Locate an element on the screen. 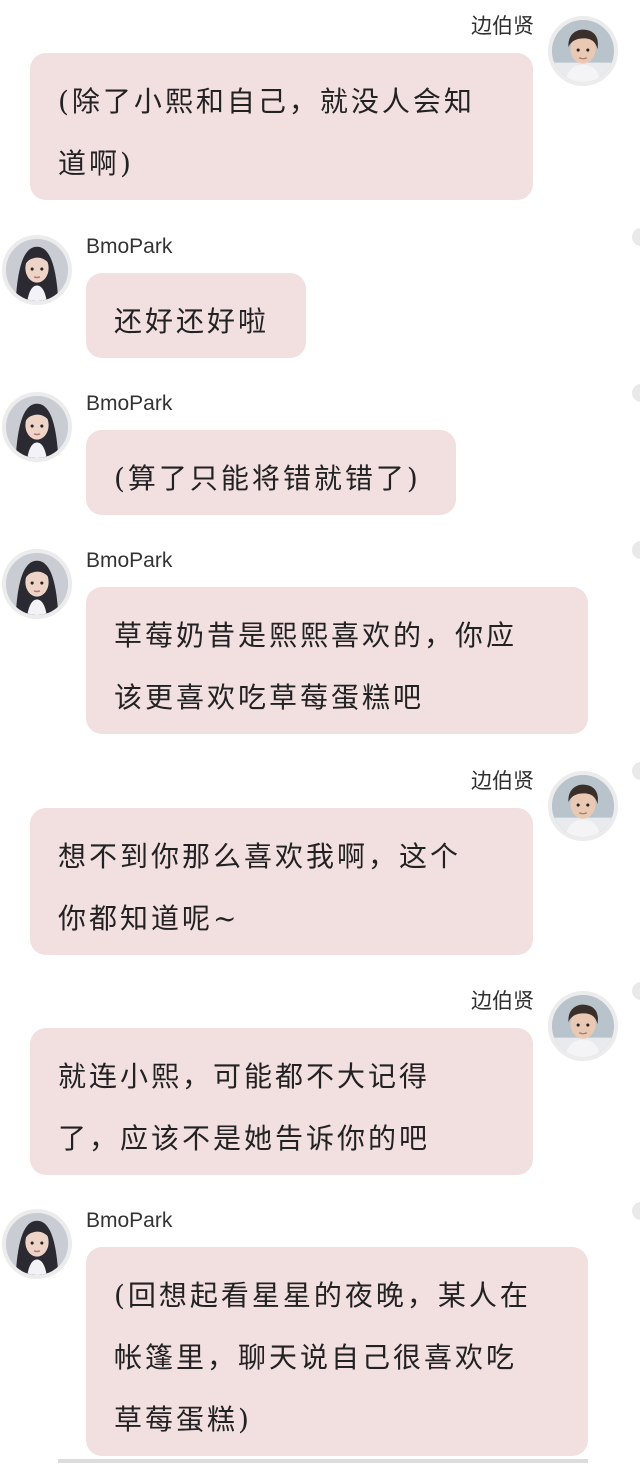 This screenshot has width=640, height=1463. message-row-incoming: BmoPark 还好还好啦 is located at coordinates (320, 298).